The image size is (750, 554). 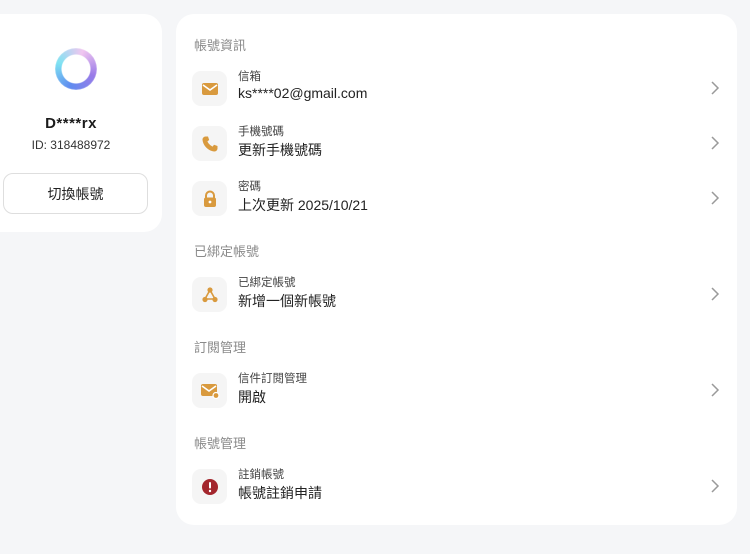 What do you see at coordinates (303, 93) in the screenshot?
I see `email-value: ks****02@gmail.com` at bounding box center [303, 93].